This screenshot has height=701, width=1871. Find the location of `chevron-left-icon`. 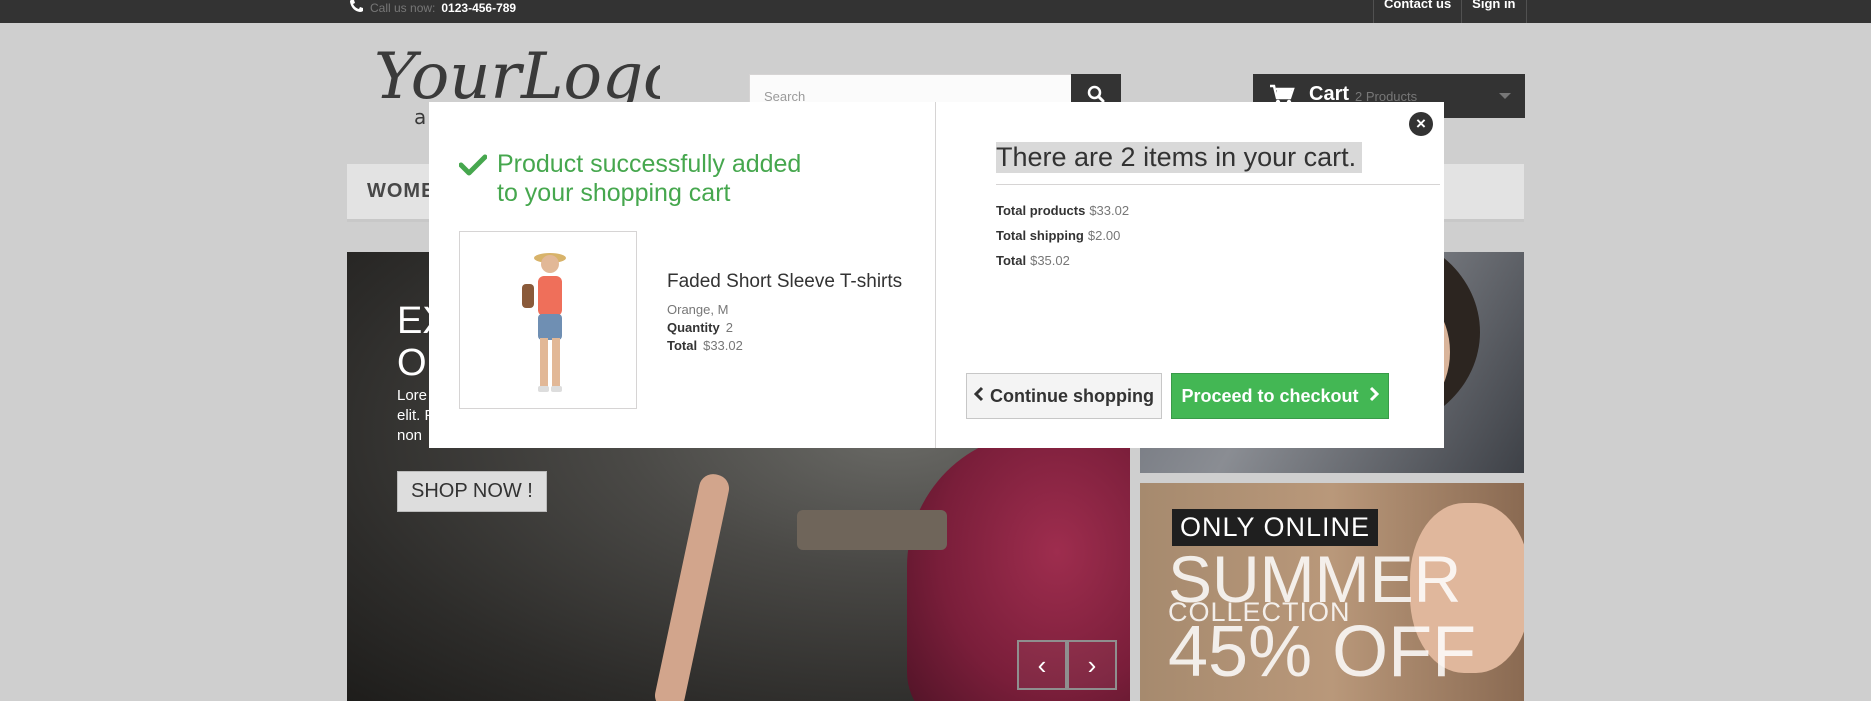

chevron-left-icon is located at coordinates (978, 396).